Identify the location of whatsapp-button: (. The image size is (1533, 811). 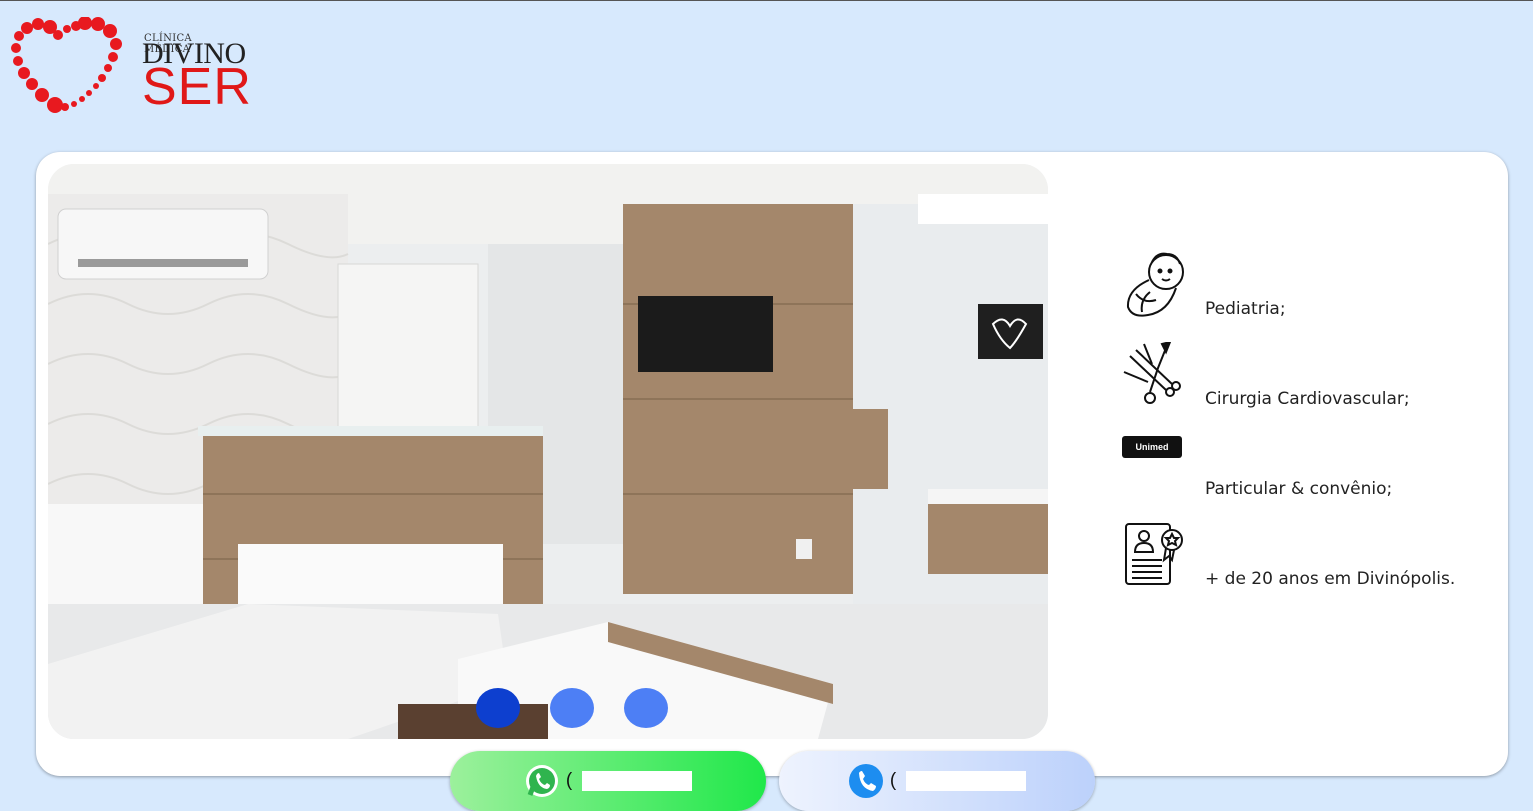
(608, 781).